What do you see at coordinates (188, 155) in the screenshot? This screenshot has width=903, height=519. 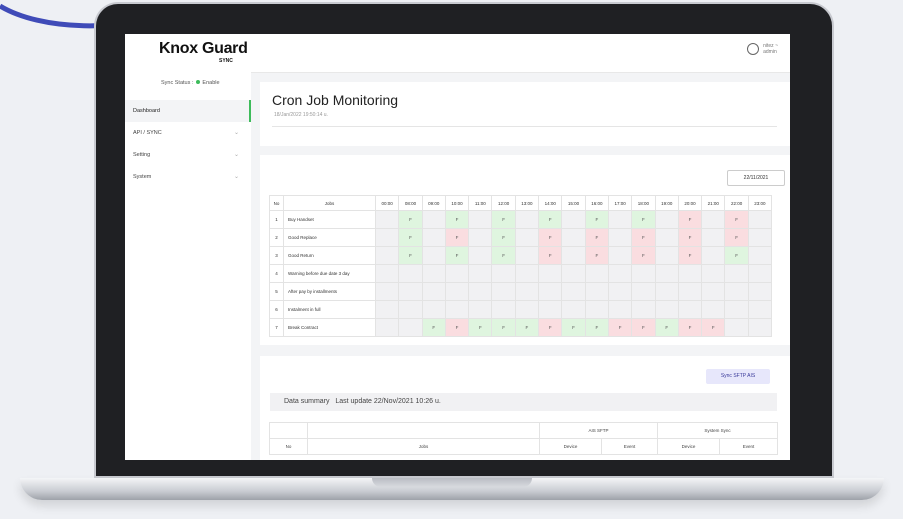 I see `sidebar-item-setting: Setting ⌄` at bounding box center [188, 155].